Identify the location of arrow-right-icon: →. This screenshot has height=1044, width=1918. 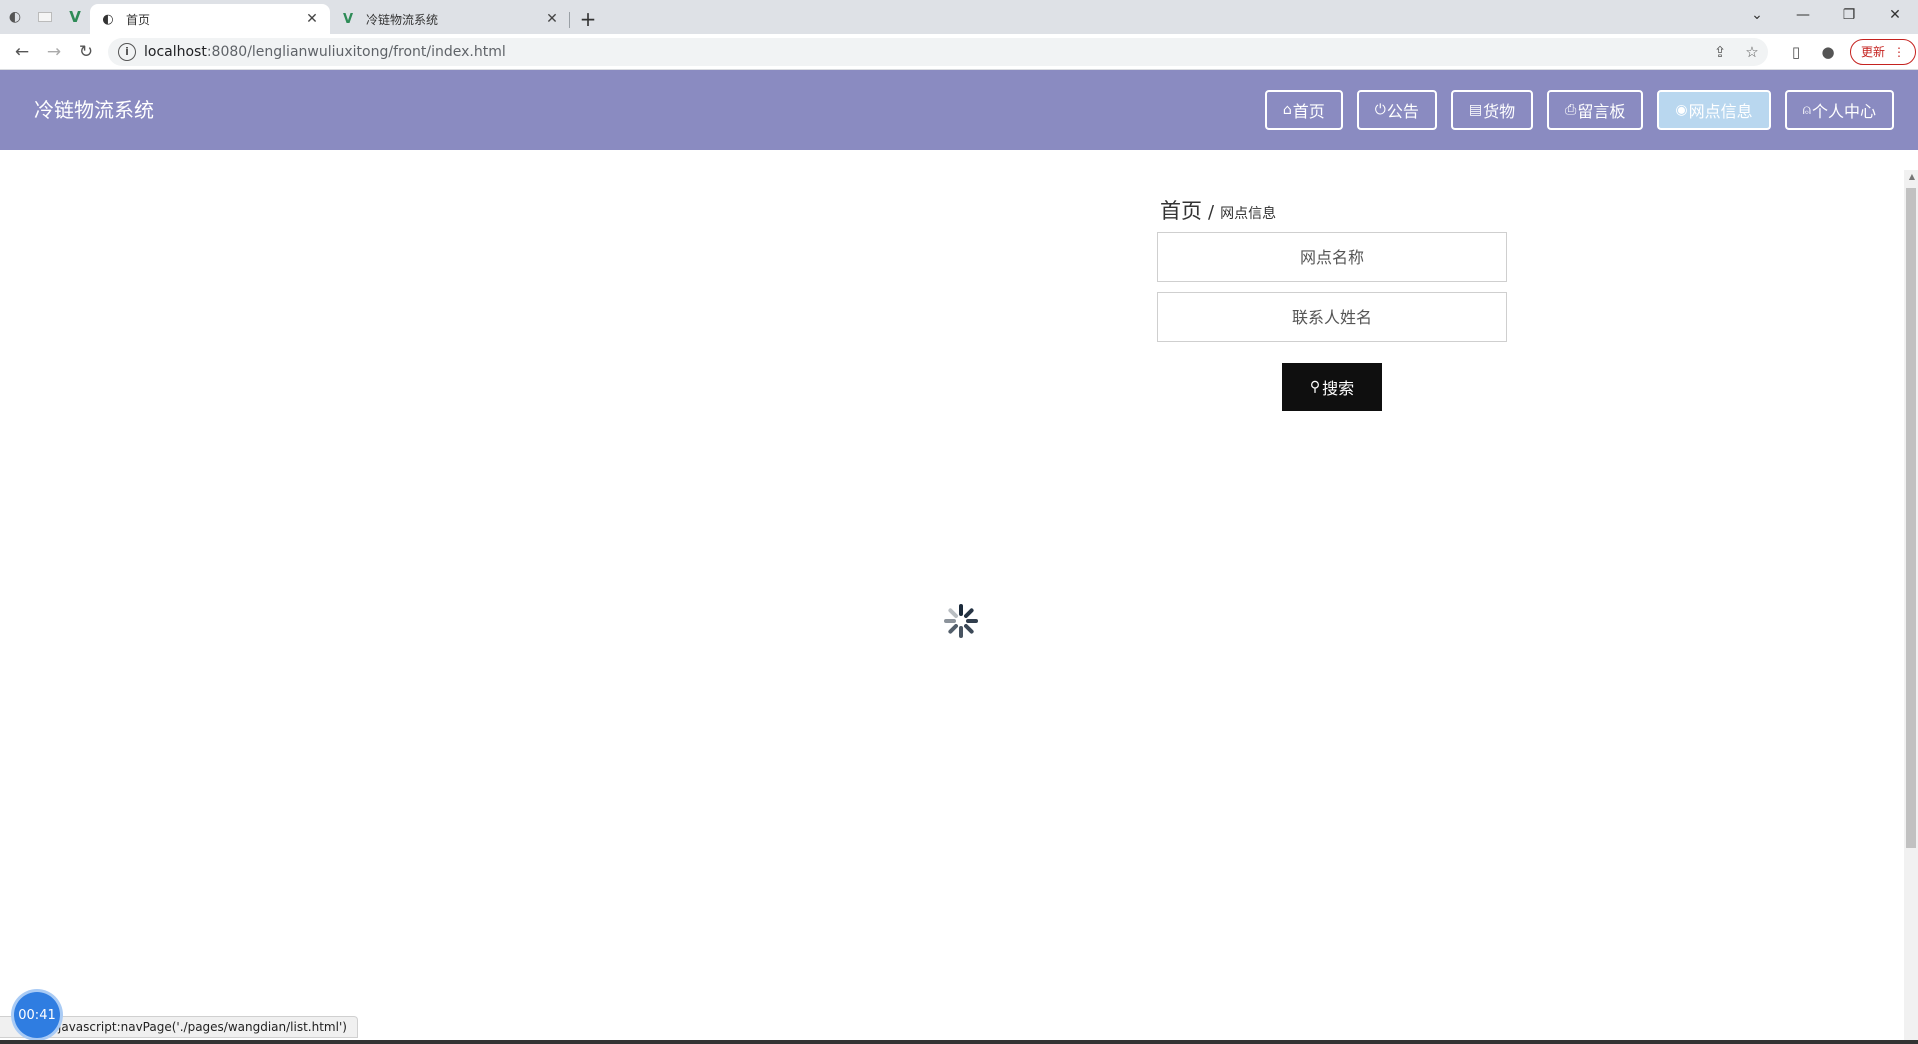
(54, 51).